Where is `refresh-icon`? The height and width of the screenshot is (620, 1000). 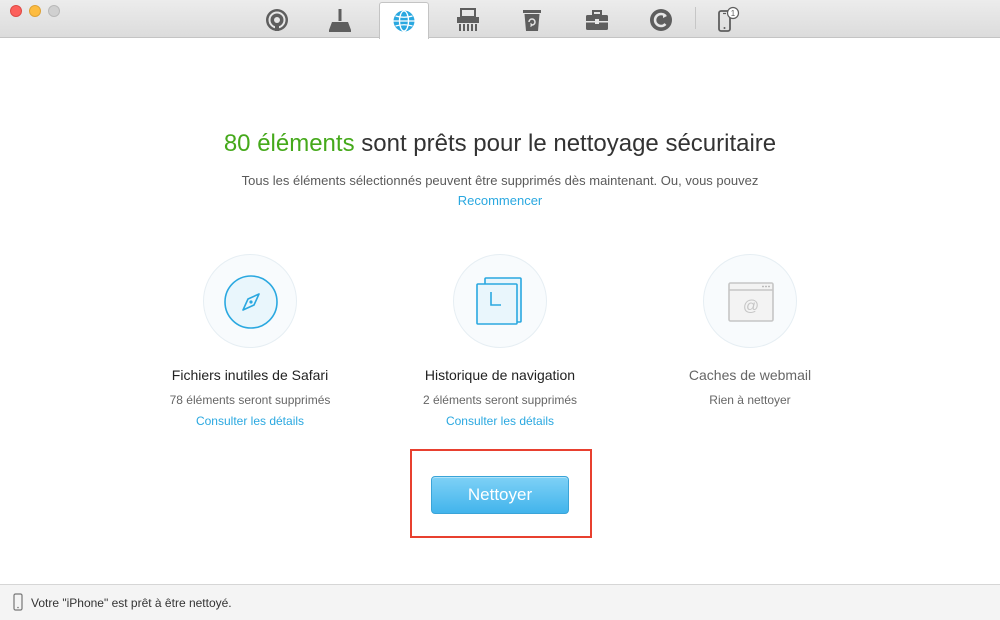
refresh-icon is located at coordinates (661, 20).